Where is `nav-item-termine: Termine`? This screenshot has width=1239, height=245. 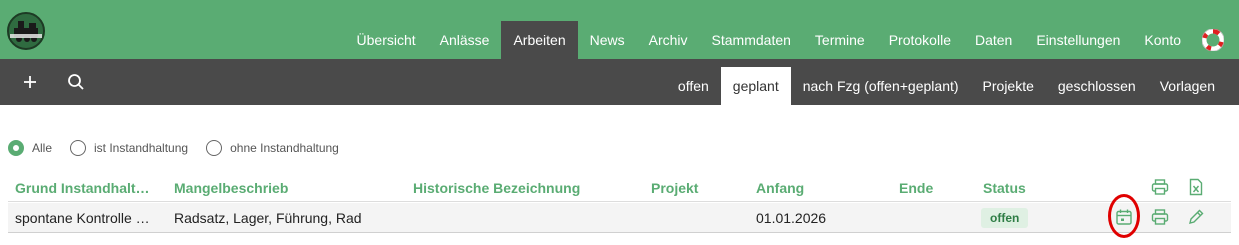
nav-item-termine: Termine is located at coordinates (840, 40).